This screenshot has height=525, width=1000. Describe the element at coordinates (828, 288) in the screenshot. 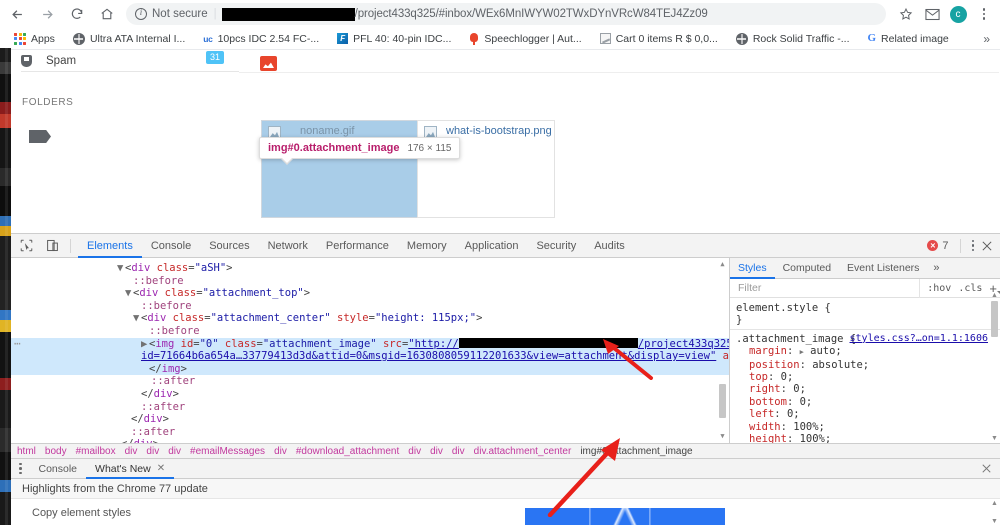

I see `styles-filter-input` at that location.